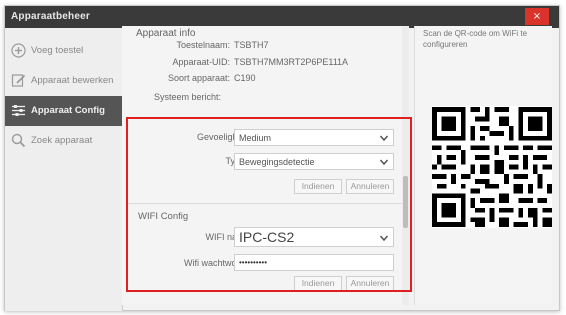  What do you see at coordinates (18, 50) in the screenshot?
I see `plus-circle-icon` at bounding box center [18, 50].